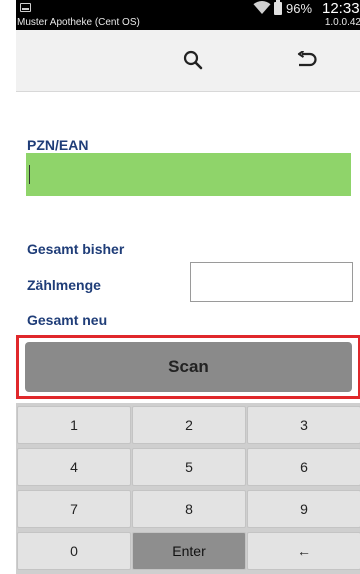 This screenshot has width=360, height=574. What do you see at coordinates (189, 425) in the screenshot?
I see `key-2: 2` at bounding box center [189, 425].